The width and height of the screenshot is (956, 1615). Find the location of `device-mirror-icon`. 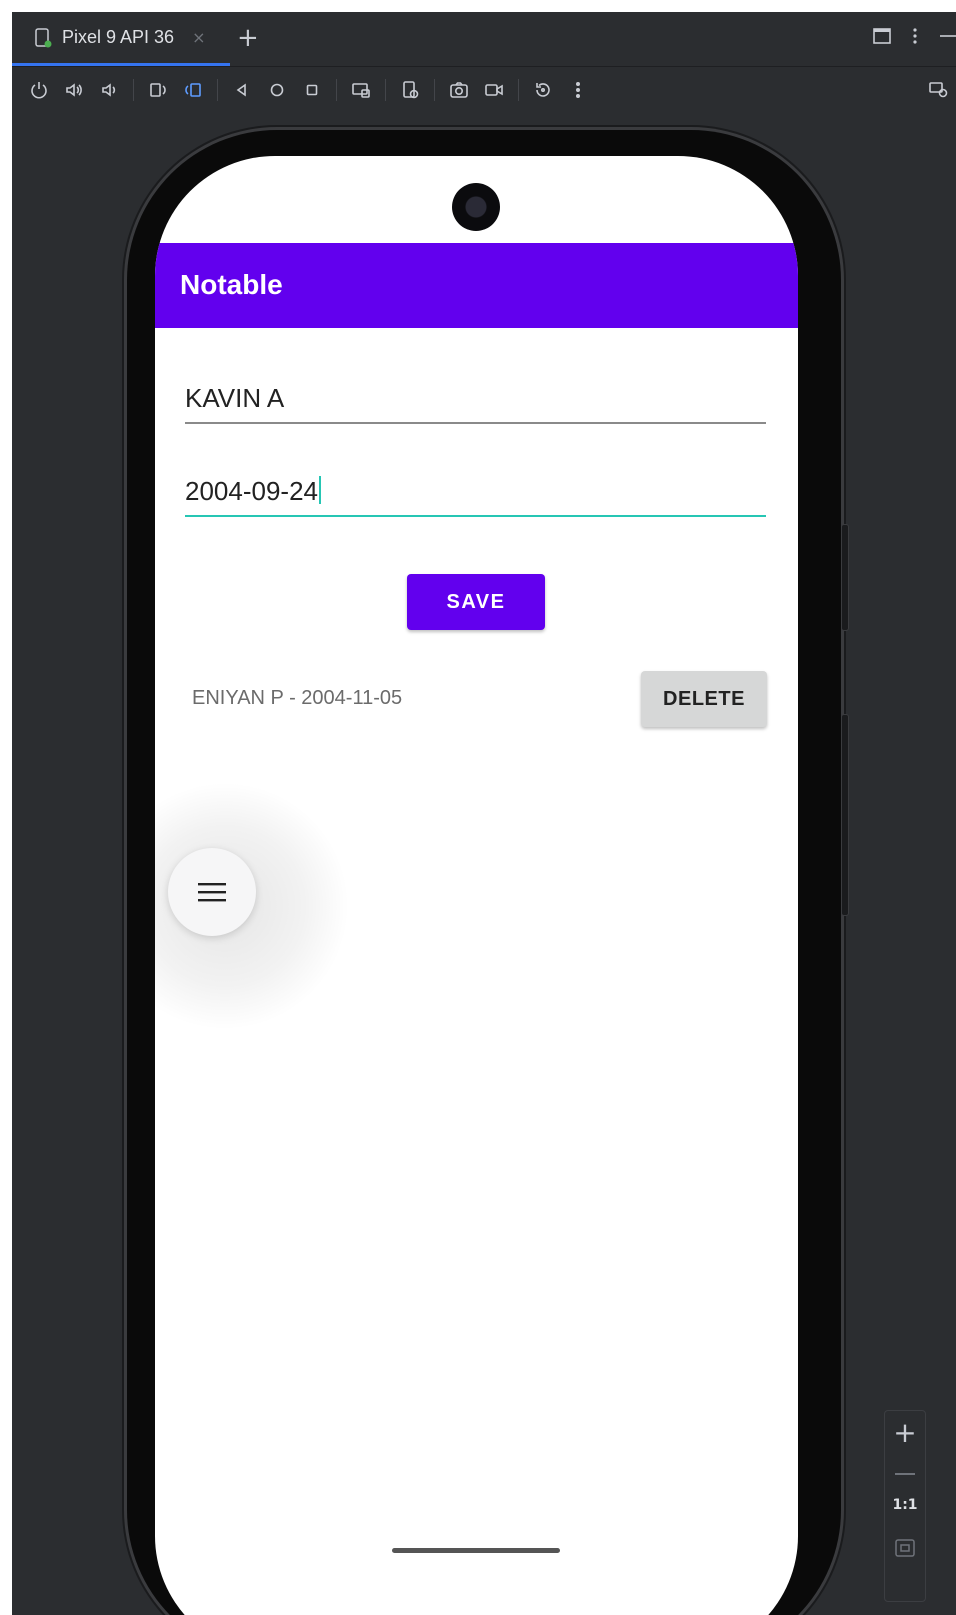

device-mirror-icon is located at coordinates (939, 90).